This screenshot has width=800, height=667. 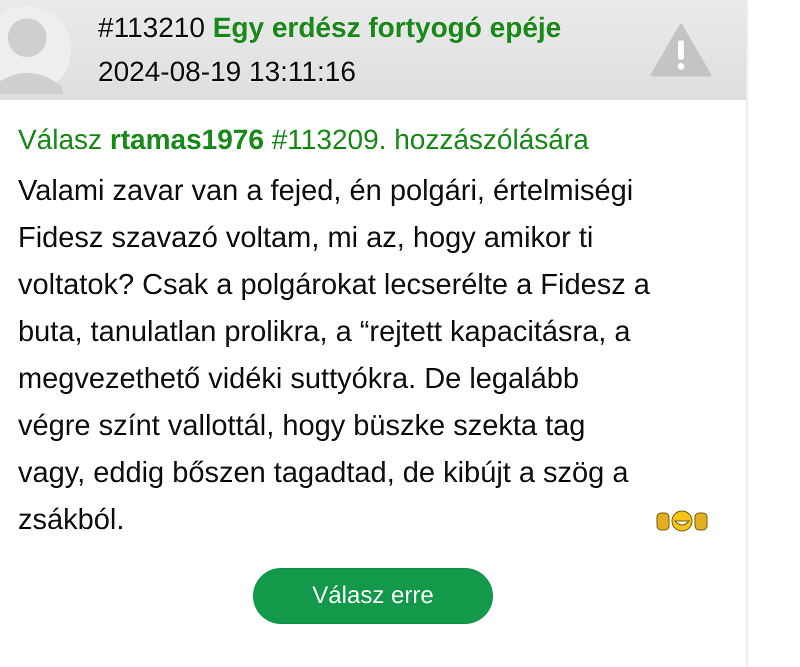 I want to click on author-name: Egy erdész fortyogó epéje, so click(x=387, y=27).